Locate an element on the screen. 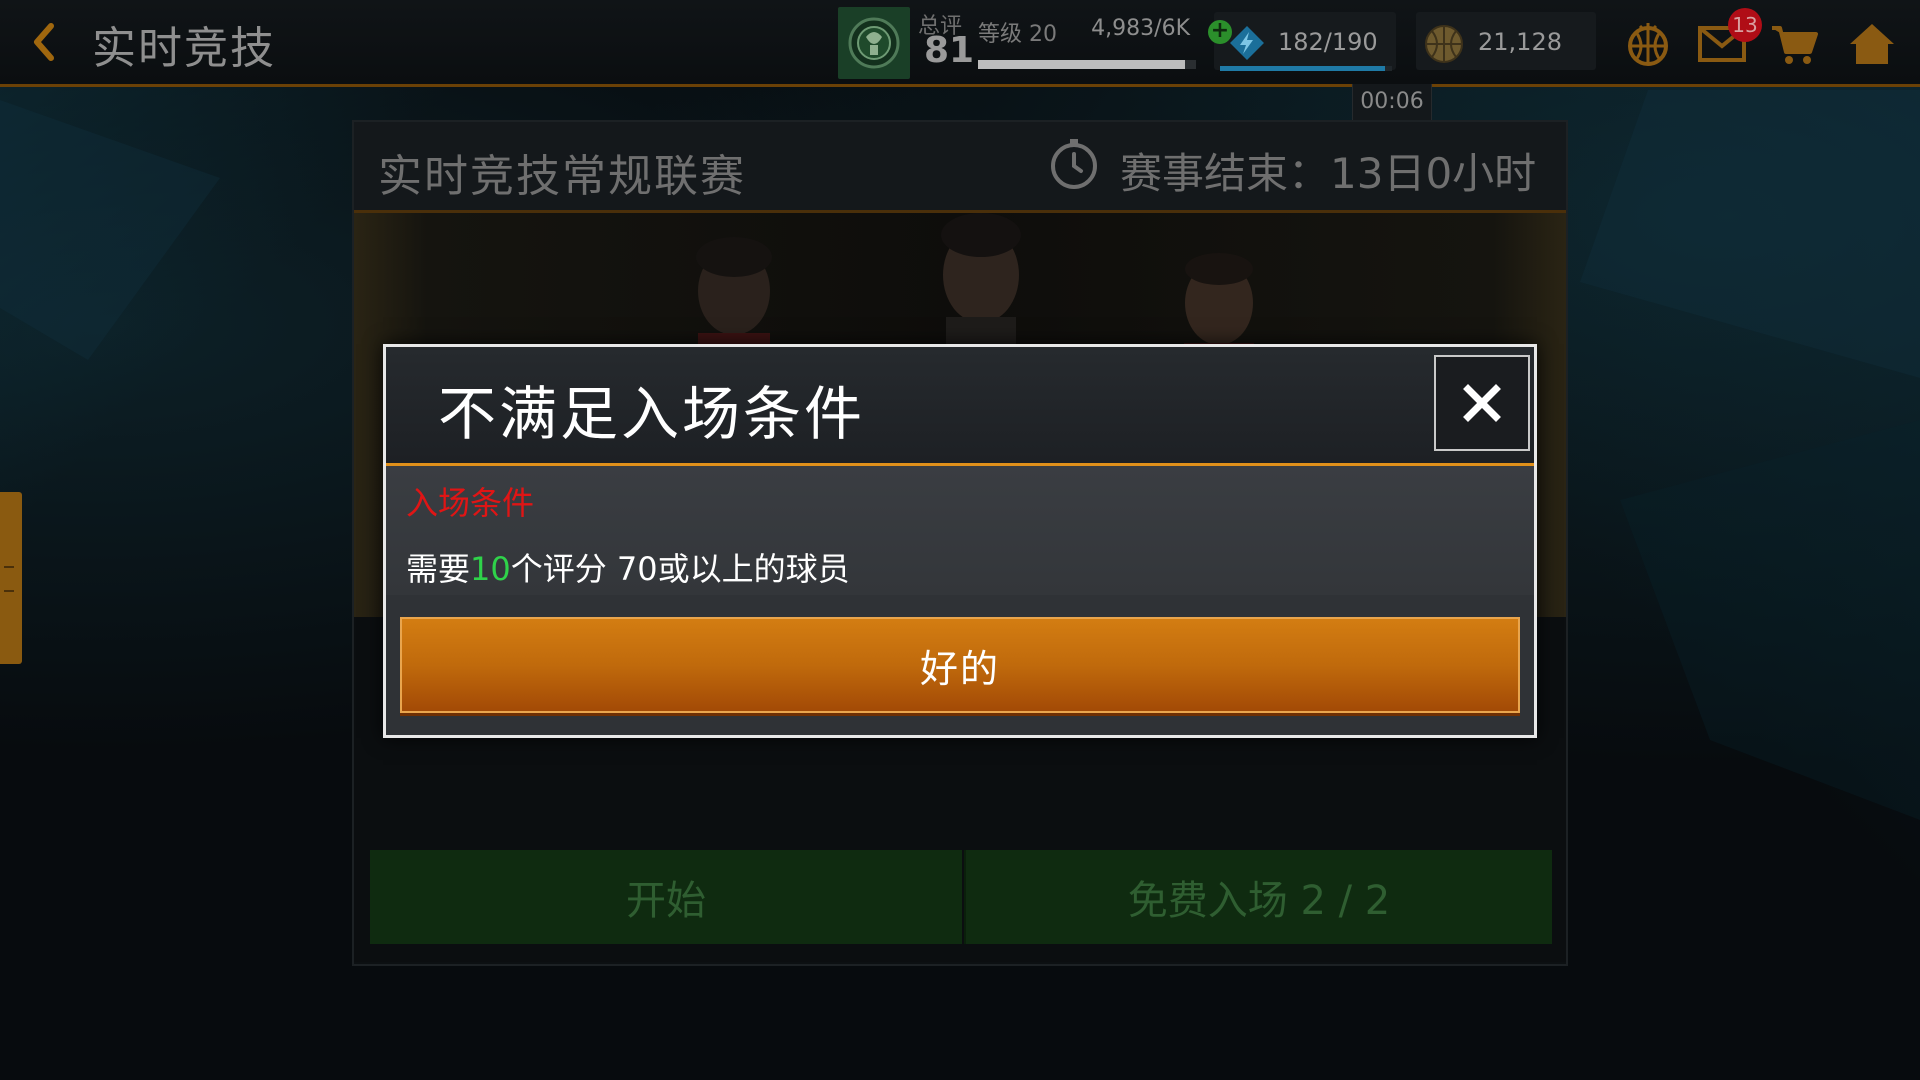 The height and width of the screenshot is (1080, 1920). dialog-header: 不满足入场条件 is located at coordinates (960, 406).